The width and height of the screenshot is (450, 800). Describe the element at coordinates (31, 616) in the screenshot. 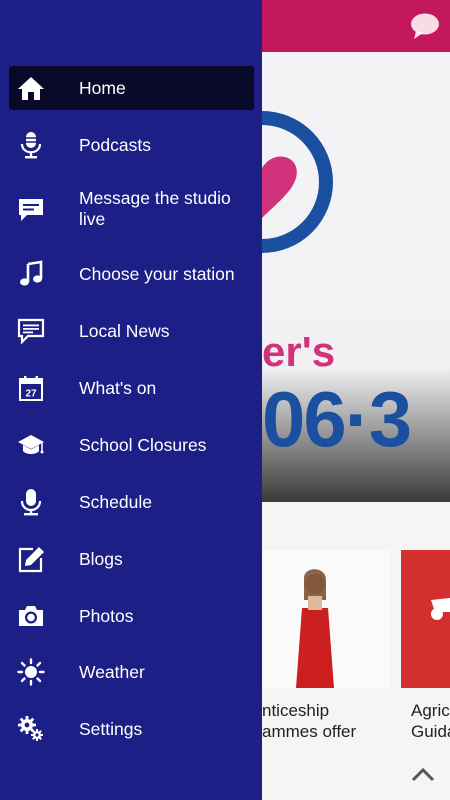

I see `camera-icon` at that location.